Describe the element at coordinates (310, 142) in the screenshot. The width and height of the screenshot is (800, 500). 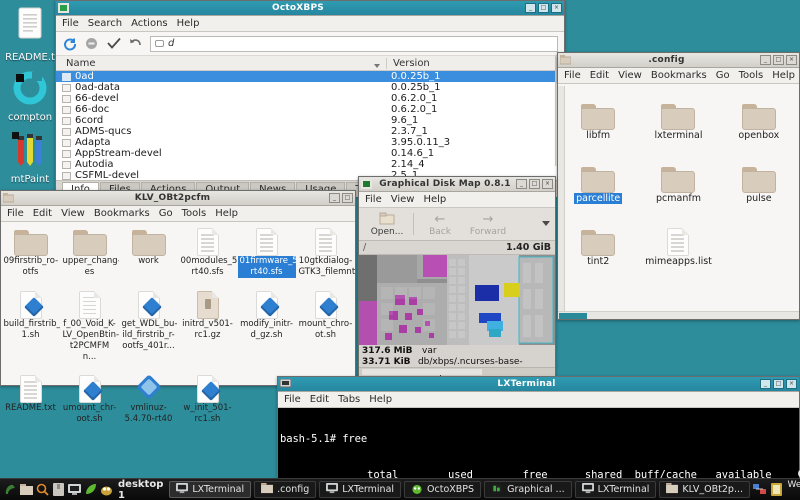
I see `package-row: Adapta 3.95.0.11_3` at that location.